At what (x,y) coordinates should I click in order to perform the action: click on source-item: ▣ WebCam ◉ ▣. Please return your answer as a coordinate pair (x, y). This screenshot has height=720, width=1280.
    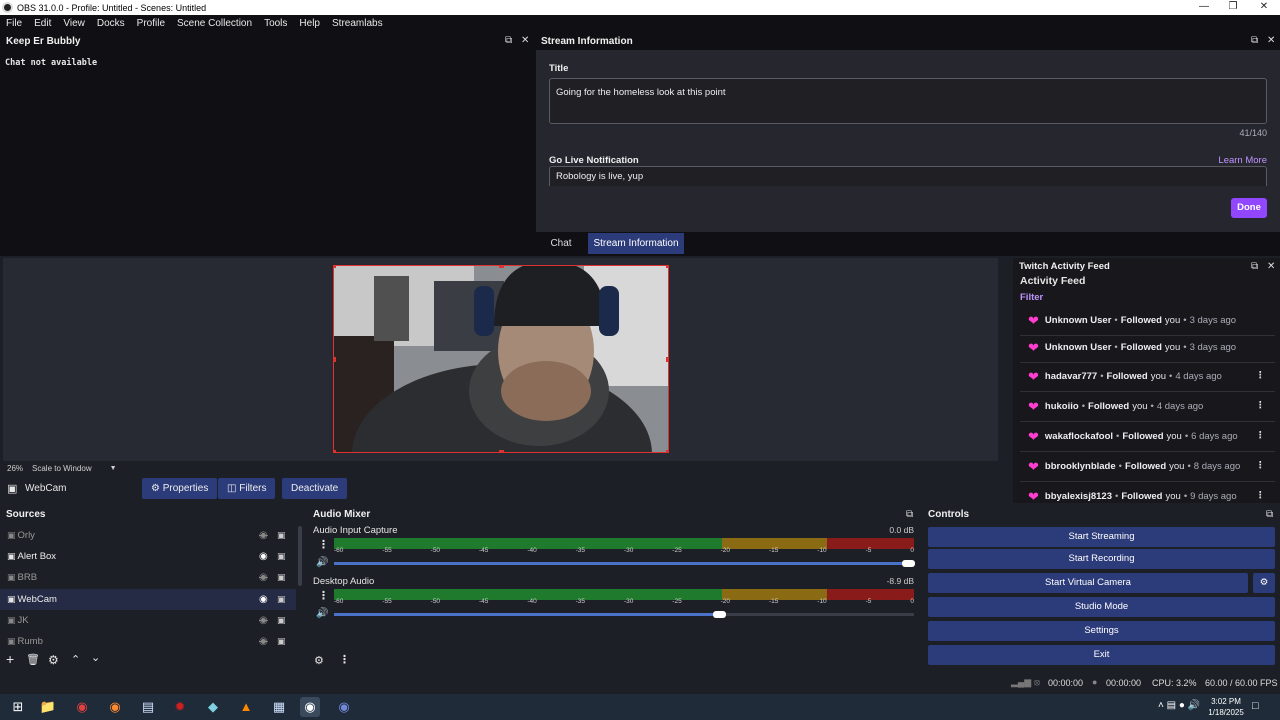
    Looking at the image, I should click on (148, 599).